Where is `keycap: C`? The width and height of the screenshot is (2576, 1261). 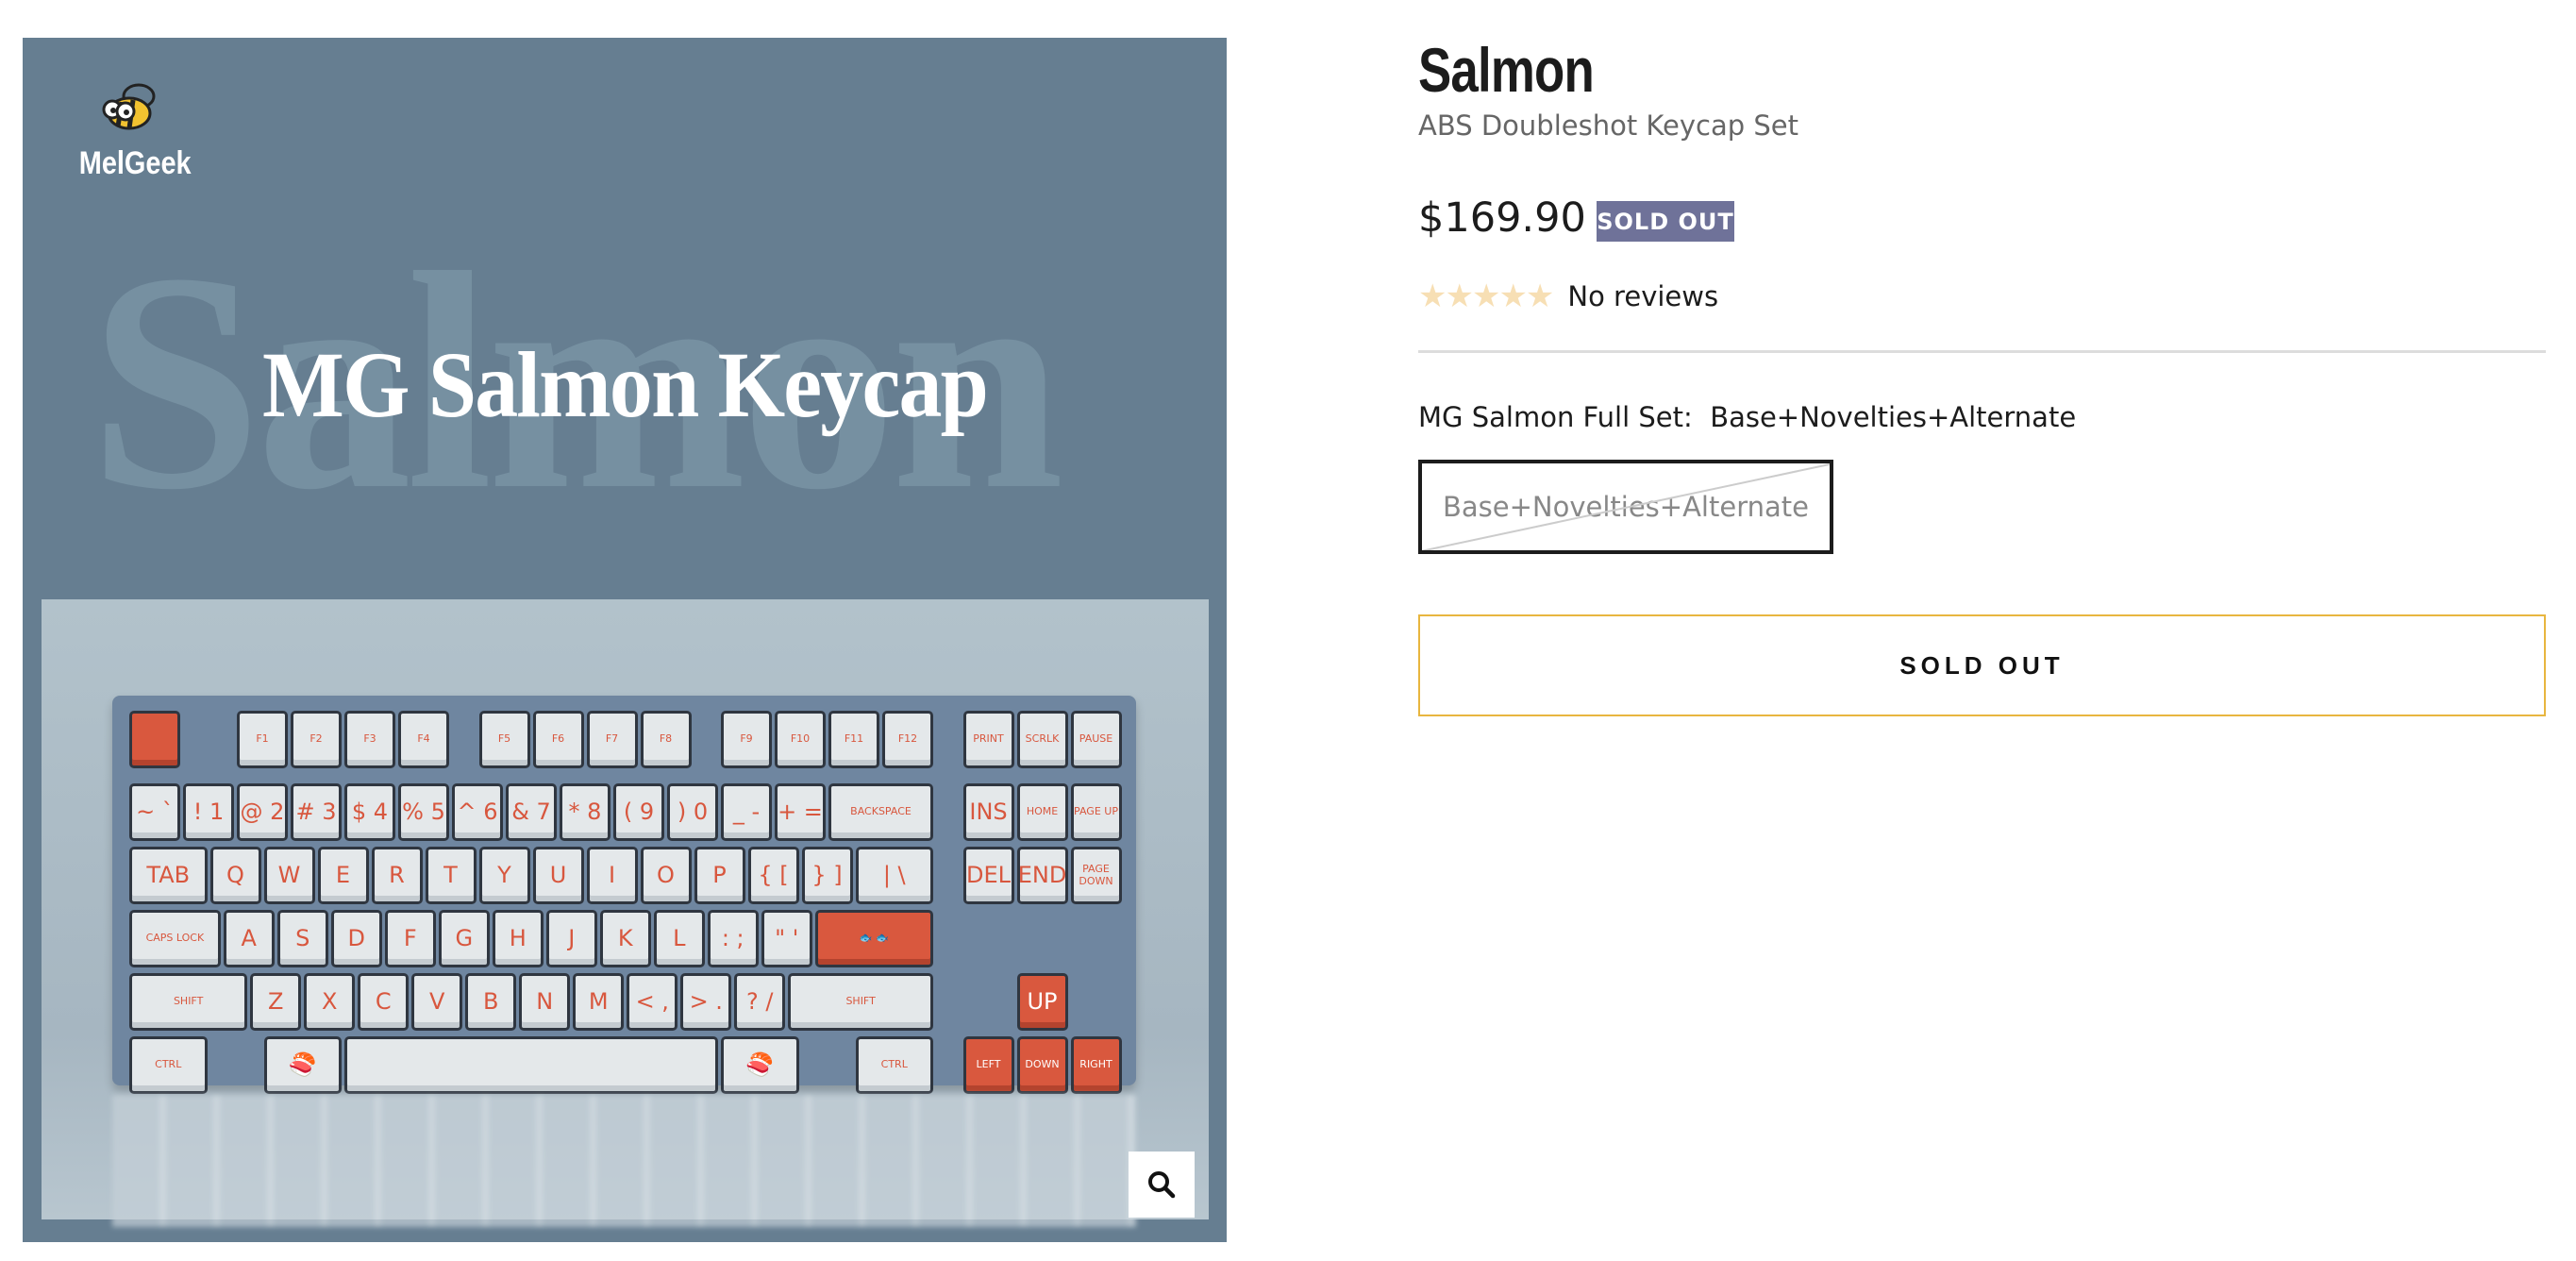
keycap: C is located at coordinates (384, 1002).